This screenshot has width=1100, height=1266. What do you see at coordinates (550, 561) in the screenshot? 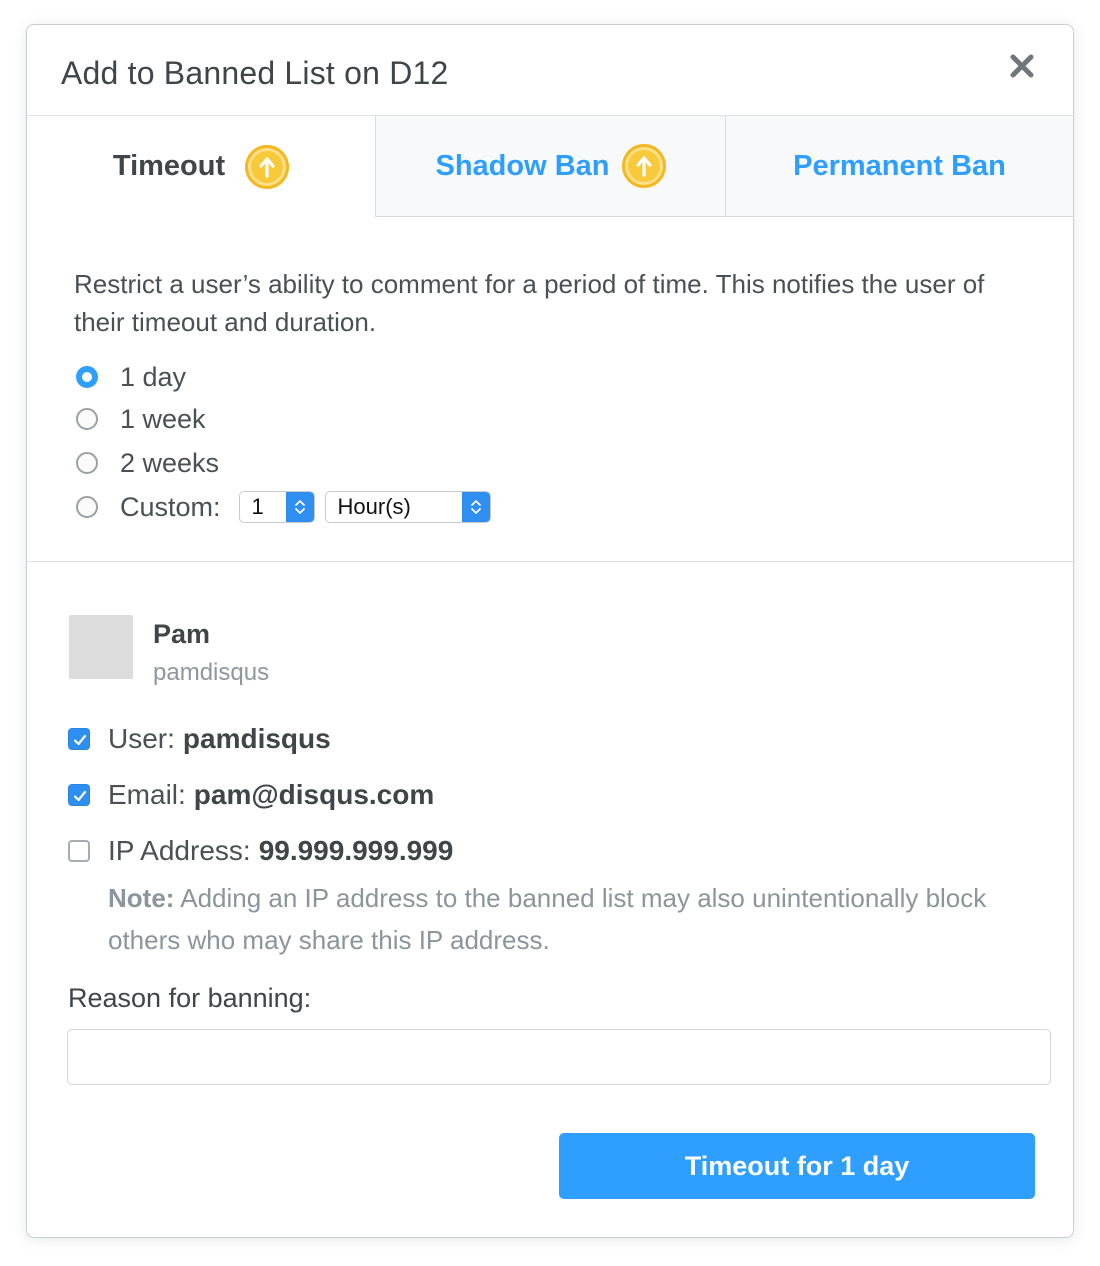
I see `section-divider` at bounding box center [550, 561].